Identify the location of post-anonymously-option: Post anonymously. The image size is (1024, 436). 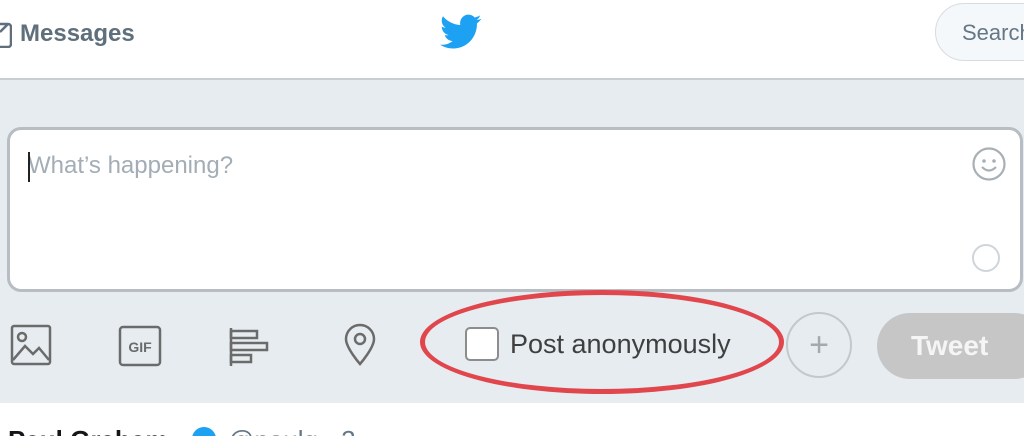
(598, 344).